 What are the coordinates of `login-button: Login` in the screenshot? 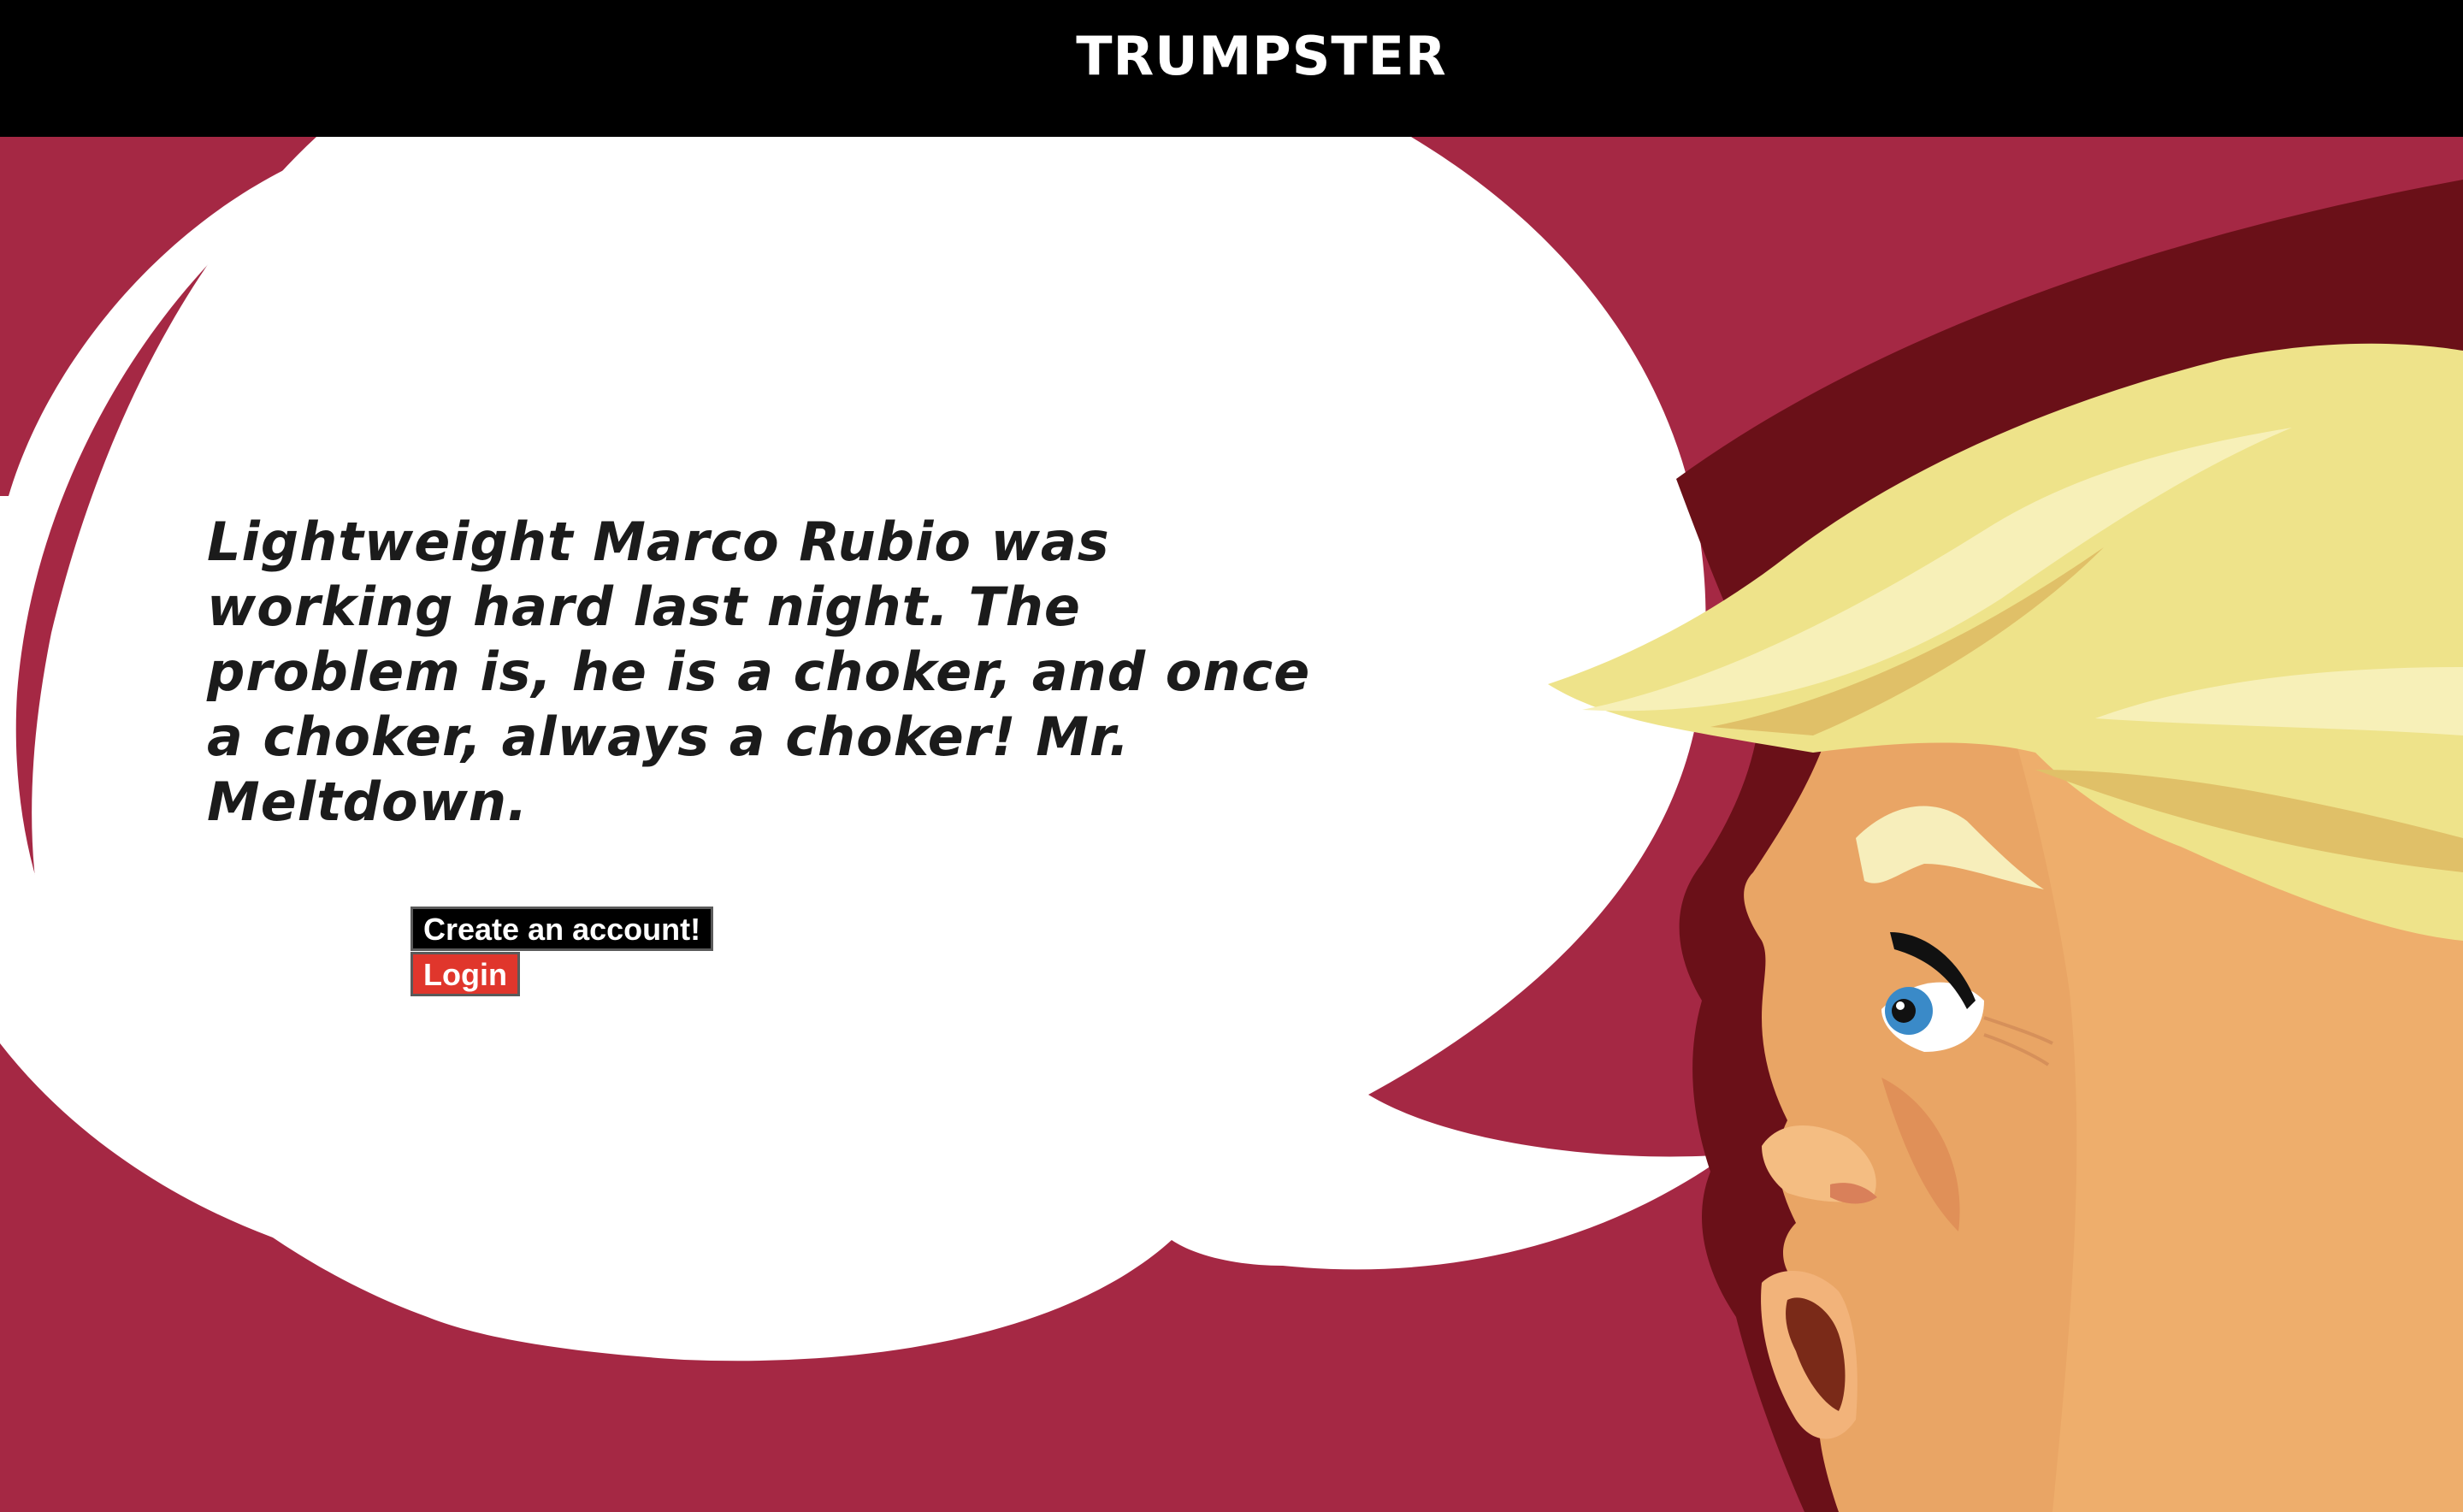 It's located at (465, 974).